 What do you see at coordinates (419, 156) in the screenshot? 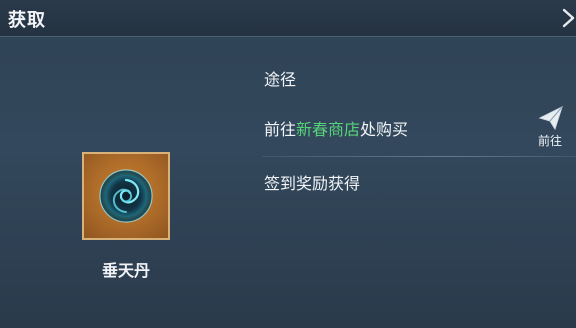
I see `route-divider` at bounding box center [419, 156].